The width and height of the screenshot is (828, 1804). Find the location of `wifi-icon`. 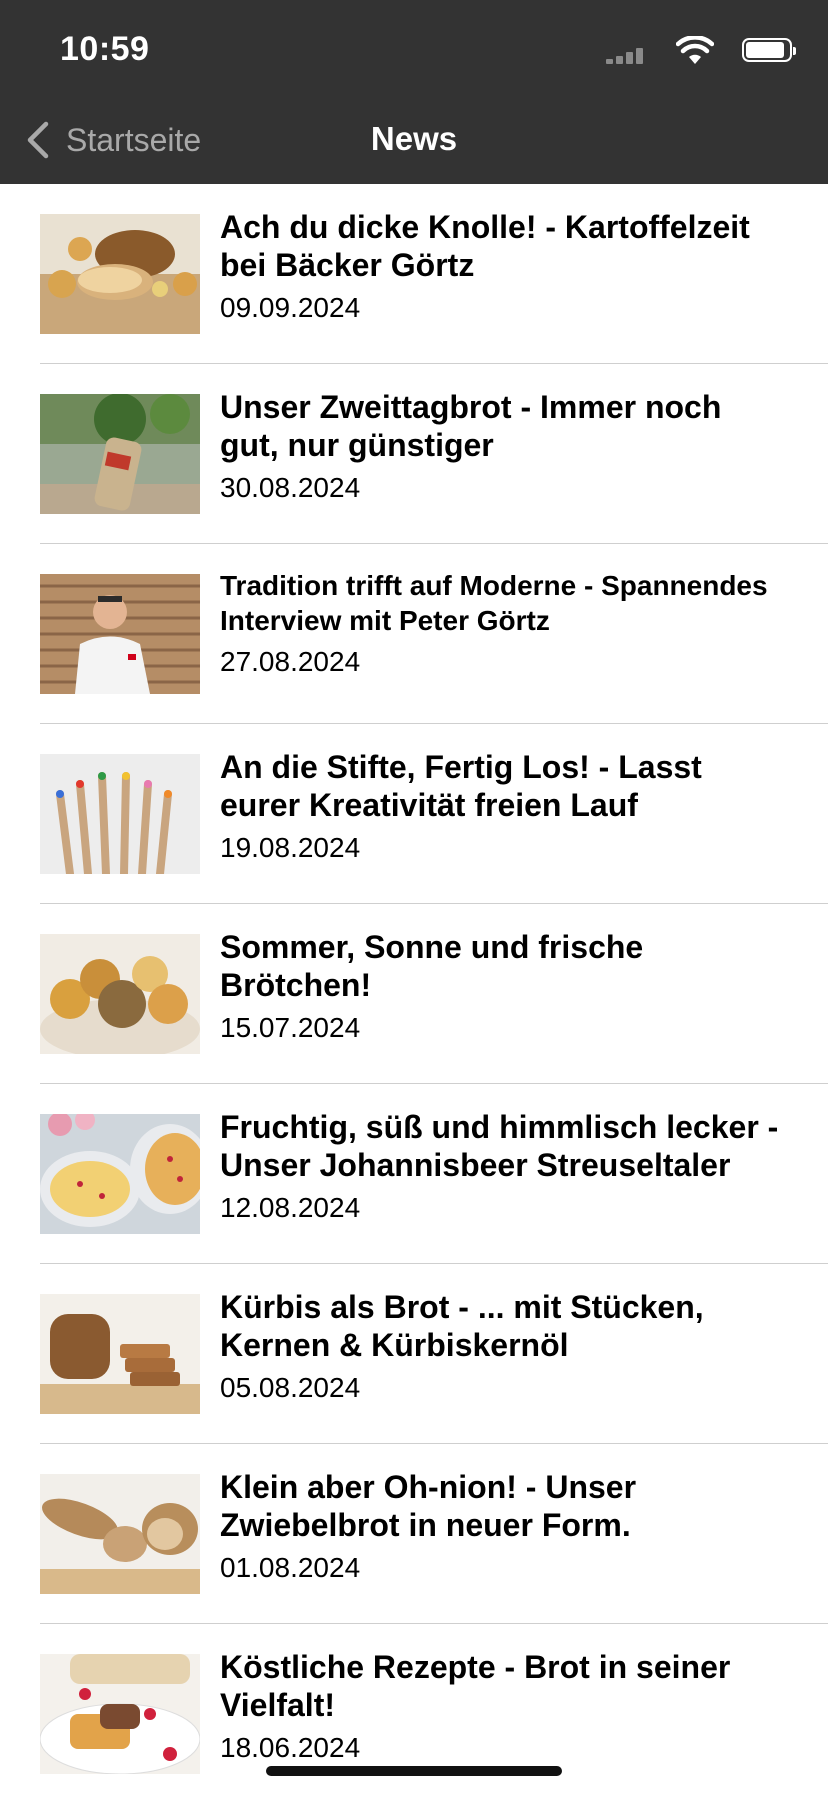

wifi-icon is located at coordinates (695, 50).